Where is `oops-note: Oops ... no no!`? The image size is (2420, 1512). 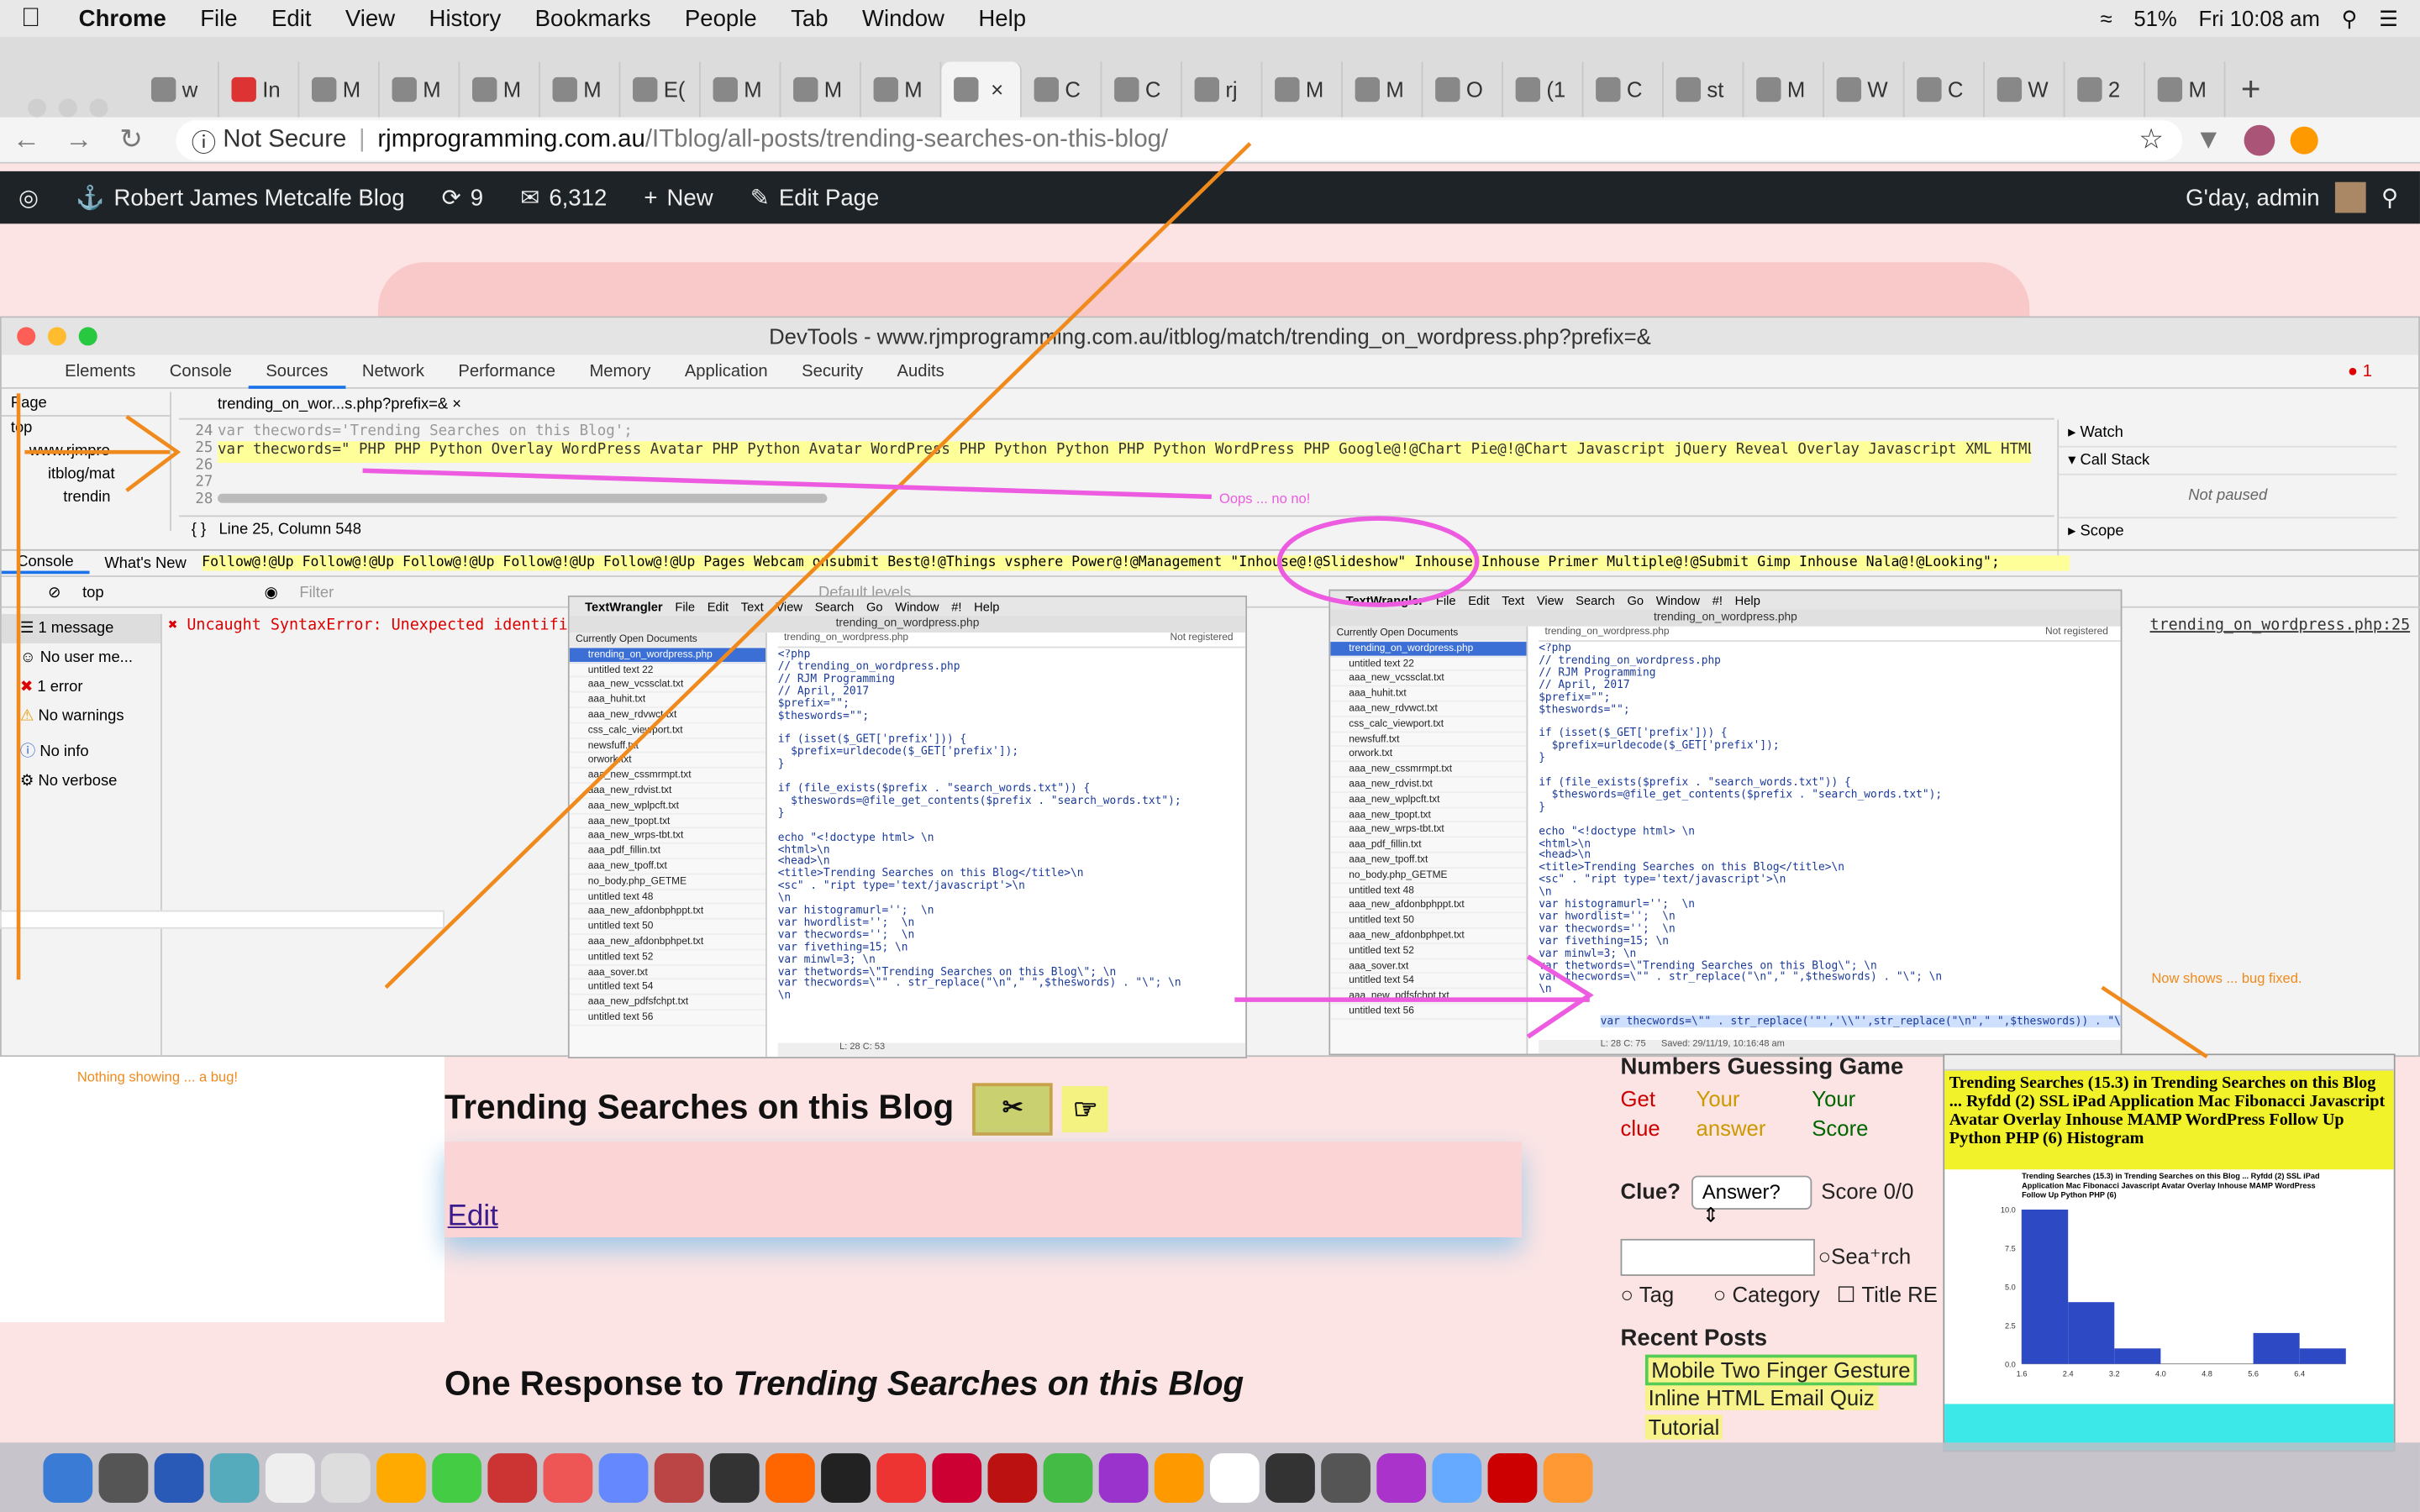 oops-note: Oops ... no no! is located at coordinates (1264, 499).